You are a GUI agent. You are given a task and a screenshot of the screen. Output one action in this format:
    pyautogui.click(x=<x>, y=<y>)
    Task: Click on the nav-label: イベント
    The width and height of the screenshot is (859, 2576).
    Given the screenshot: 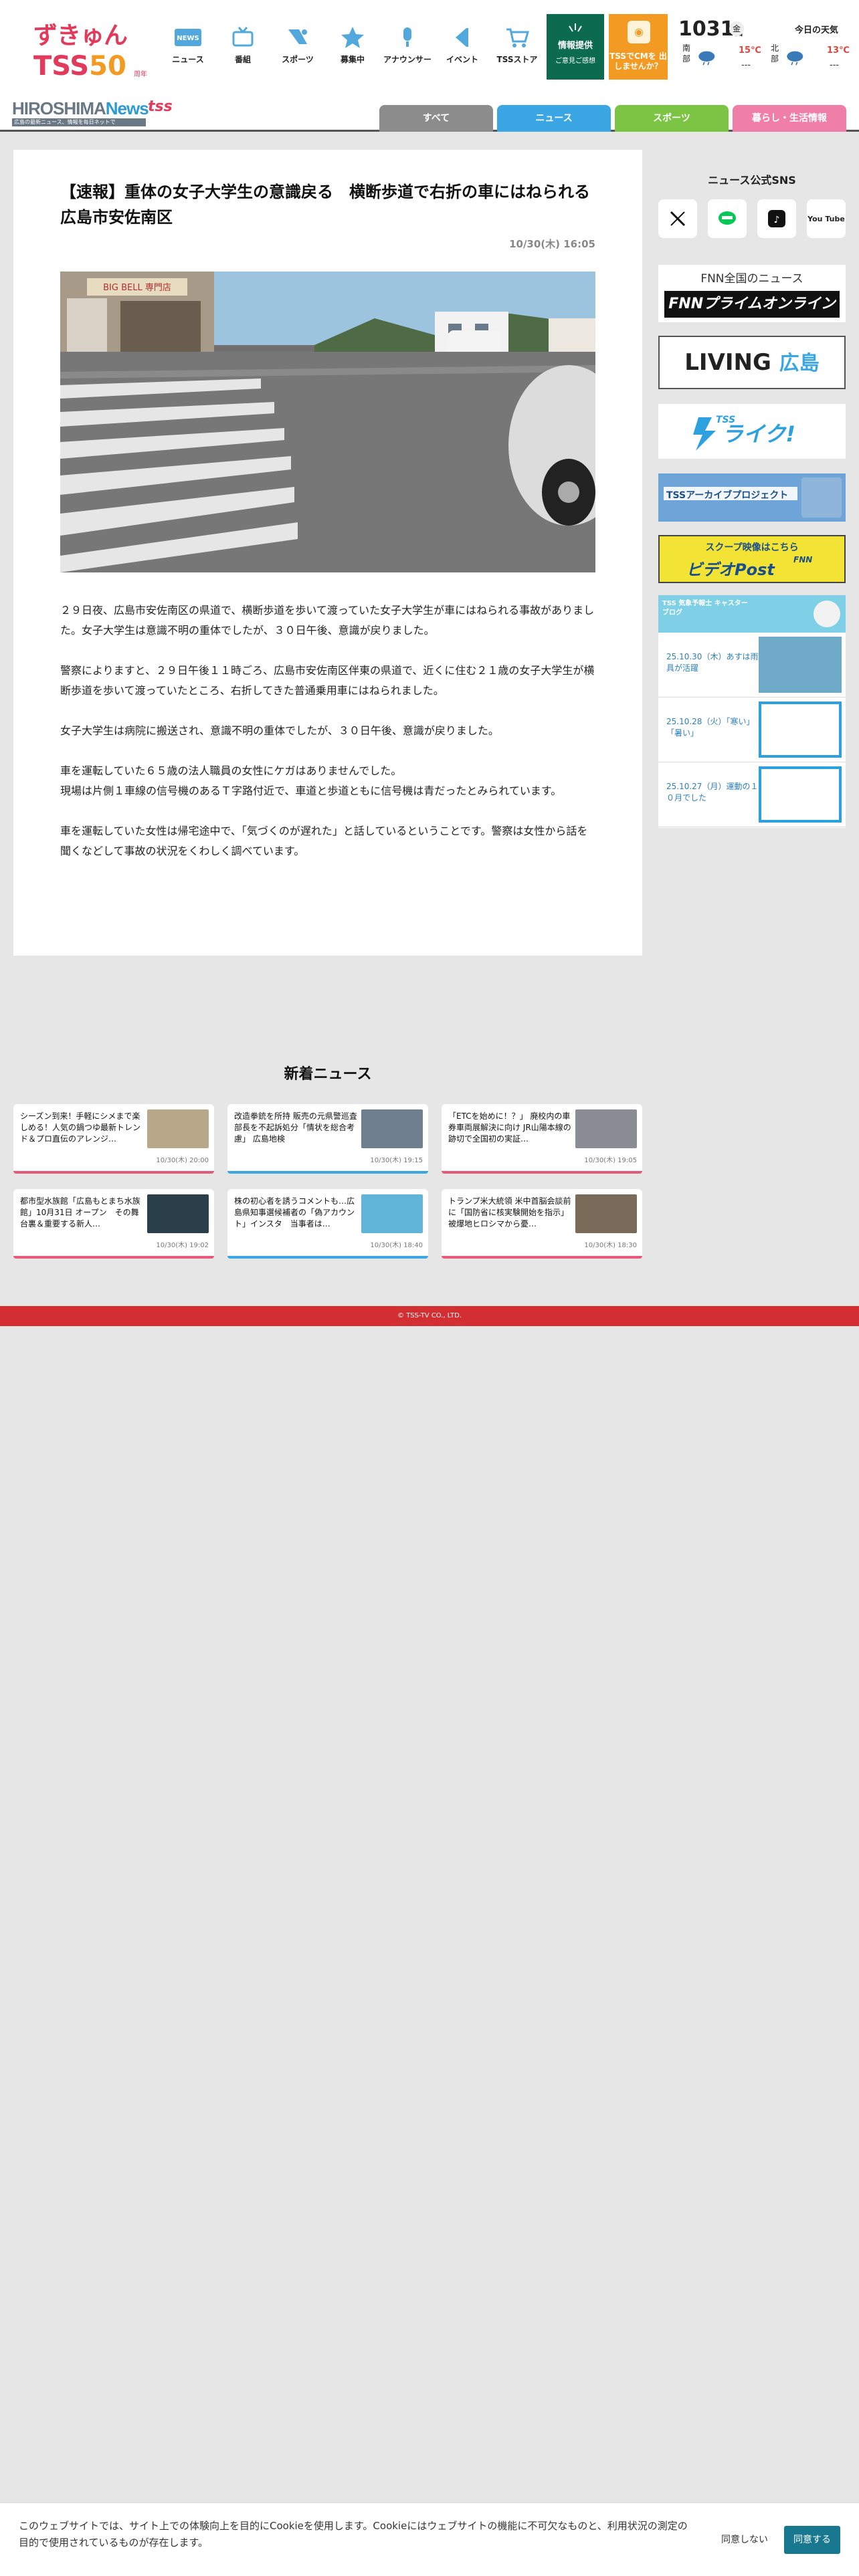 What is the action you would take?
    pyautogui.click(x=462, y=60)
    